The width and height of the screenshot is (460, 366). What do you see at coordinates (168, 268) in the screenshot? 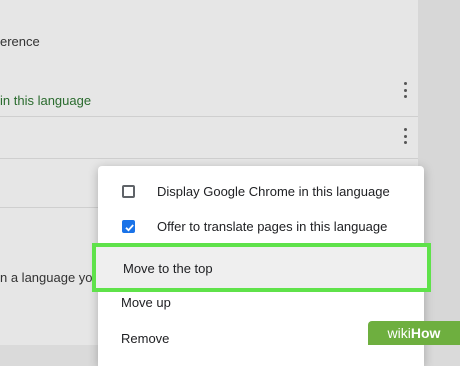
I see `menu-item-label: Move to the top` at bounding box center [168, 268].